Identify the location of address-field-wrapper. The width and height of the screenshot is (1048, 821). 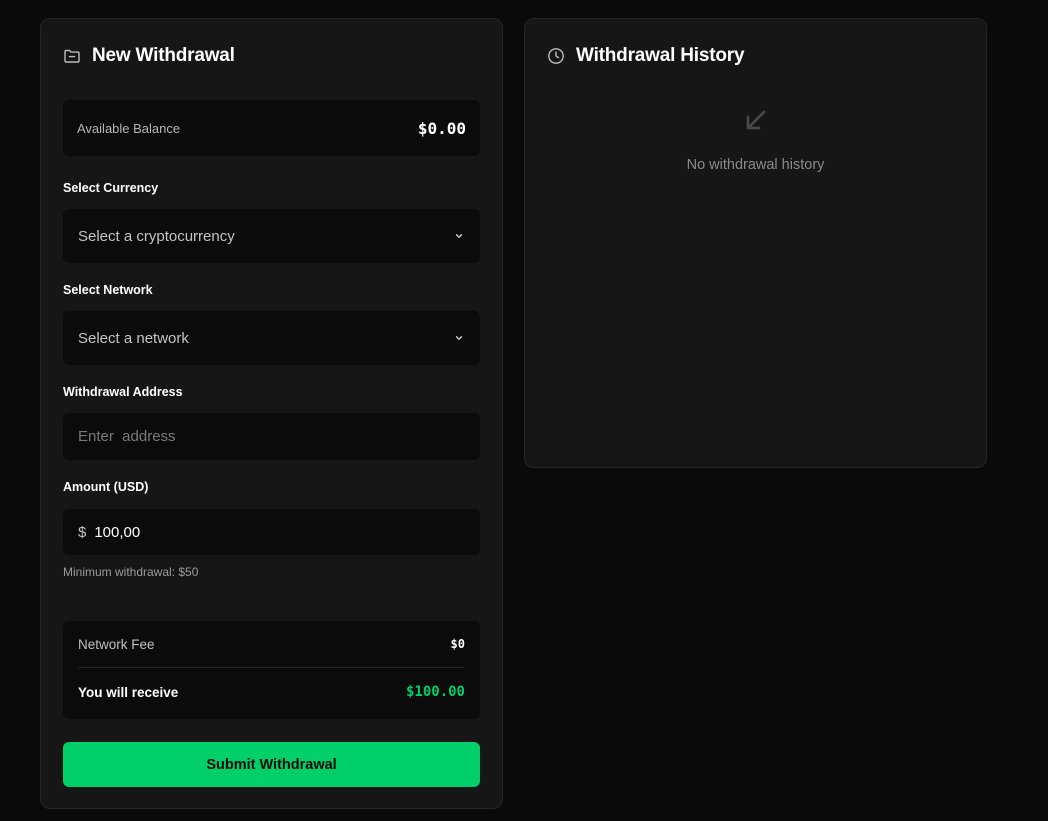
(271, 436).